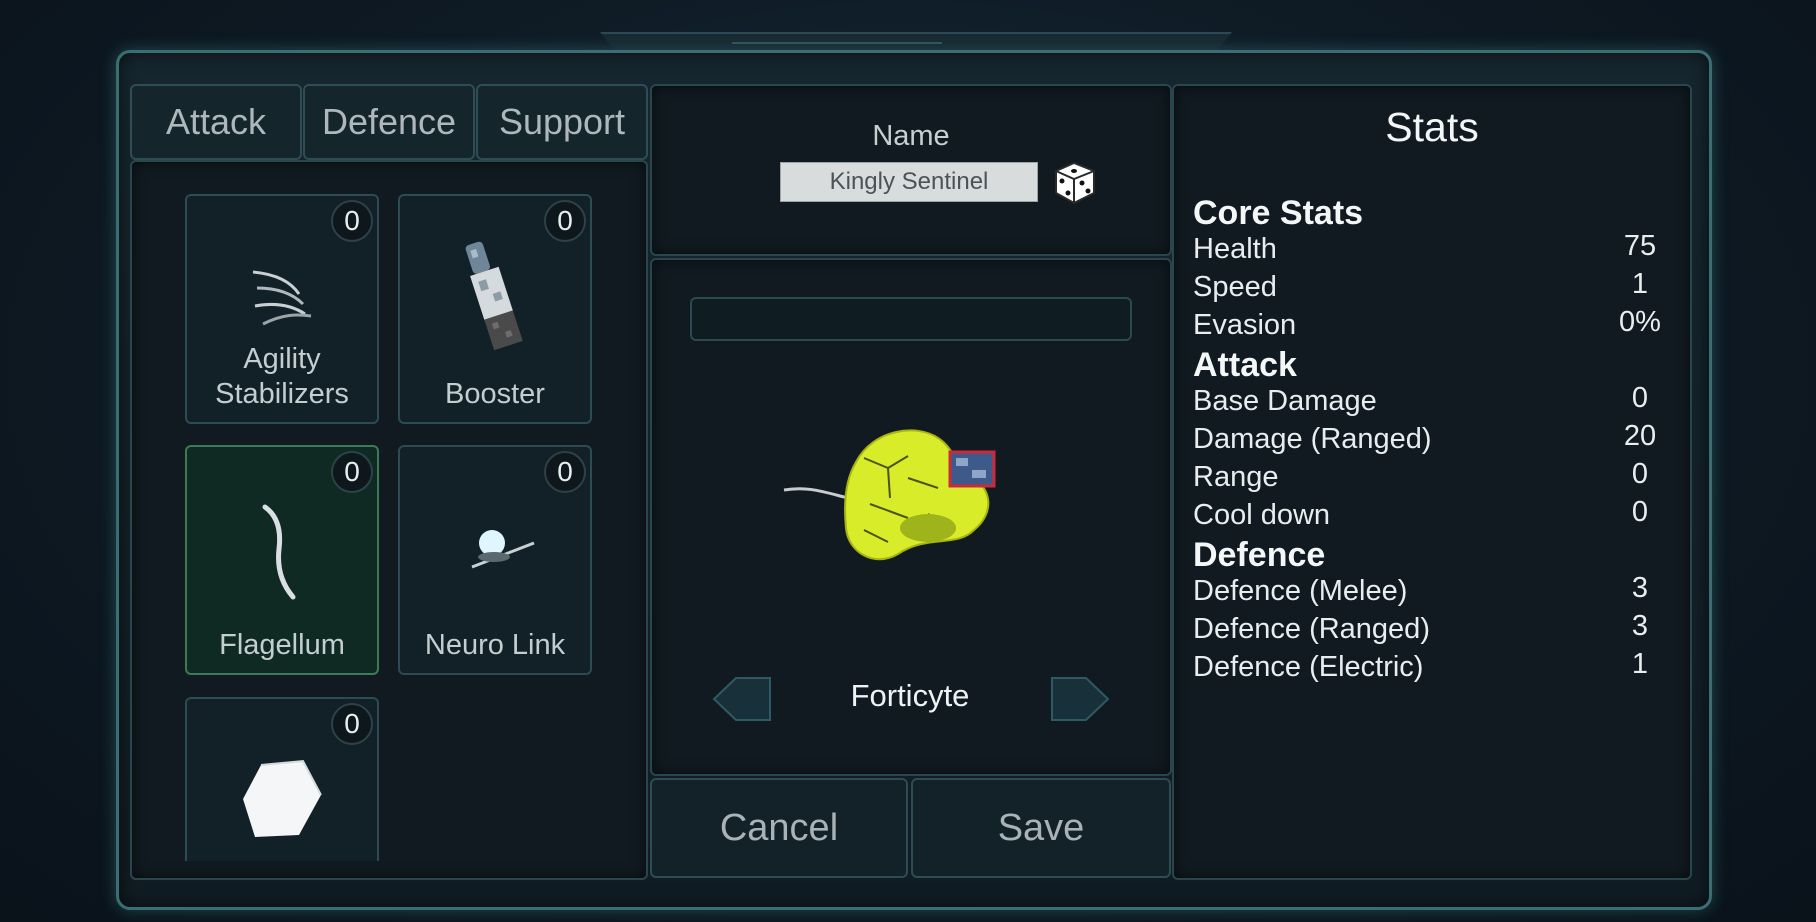 This screenshot has height=922, width=1816. What do you see at coordinates (743, 699) in the screenshot?
I see `prev-arrow-icon` at bounding box center [743, 699].